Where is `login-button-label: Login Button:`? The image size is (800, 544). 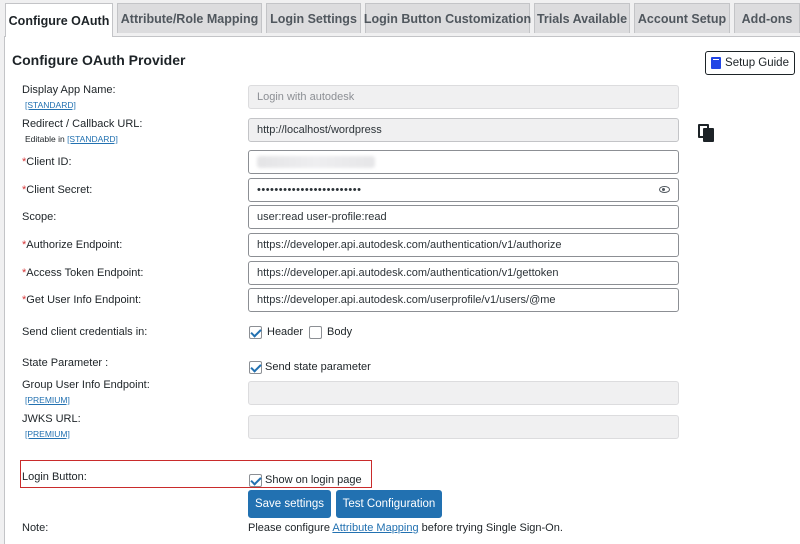 login-button-label: Login Button: is located at coordinates (54, 477).